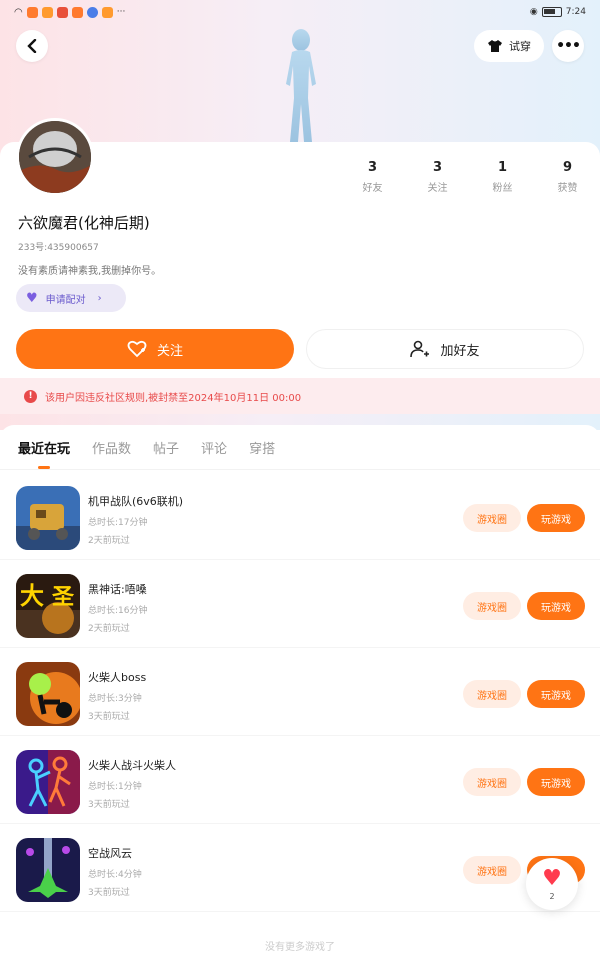  Describe the element at coordinates (300, 516) in the screenshot. I see `list-item: 机甲战队(6v6联机) 总时长:17分钟 2天前玩过 游戏圈 玩游戏` at that location.